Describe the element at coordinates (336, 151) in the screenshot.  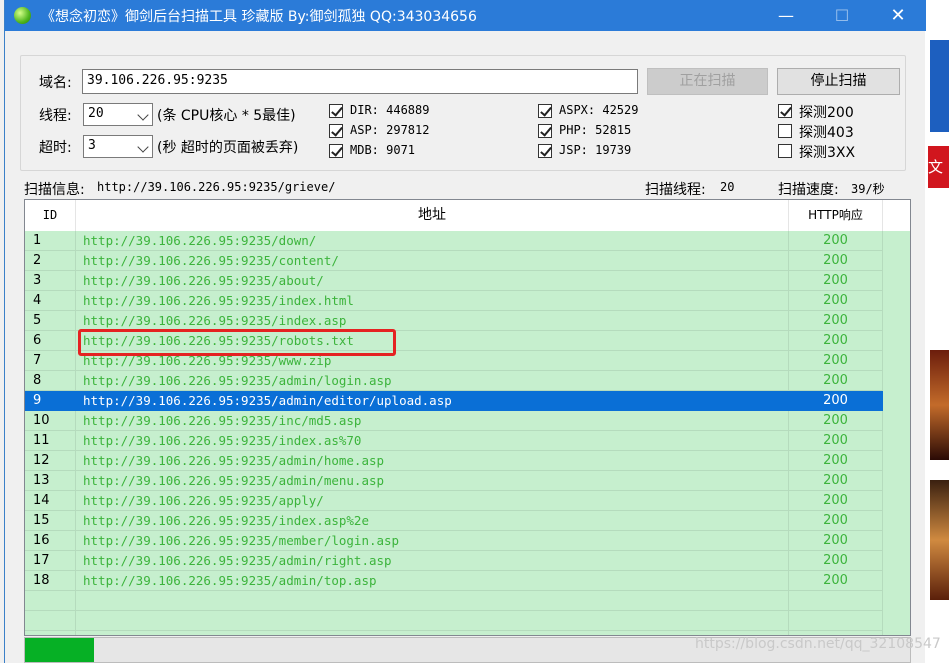
I see `mdb-checkbox` at that location.